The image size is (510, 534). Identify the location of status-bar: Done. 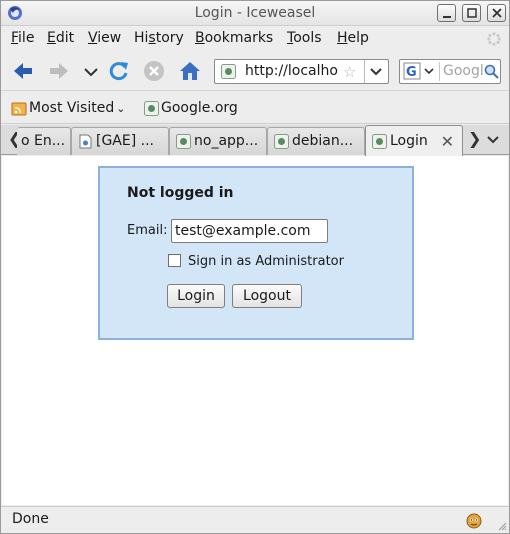
(255, 519).